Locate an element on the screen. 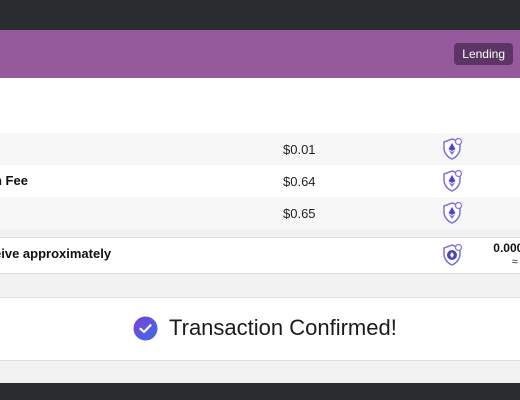 The height and width of the screenshot is (400, 520). fee-row-value: $0.65 is located at coordinates (299, 213).